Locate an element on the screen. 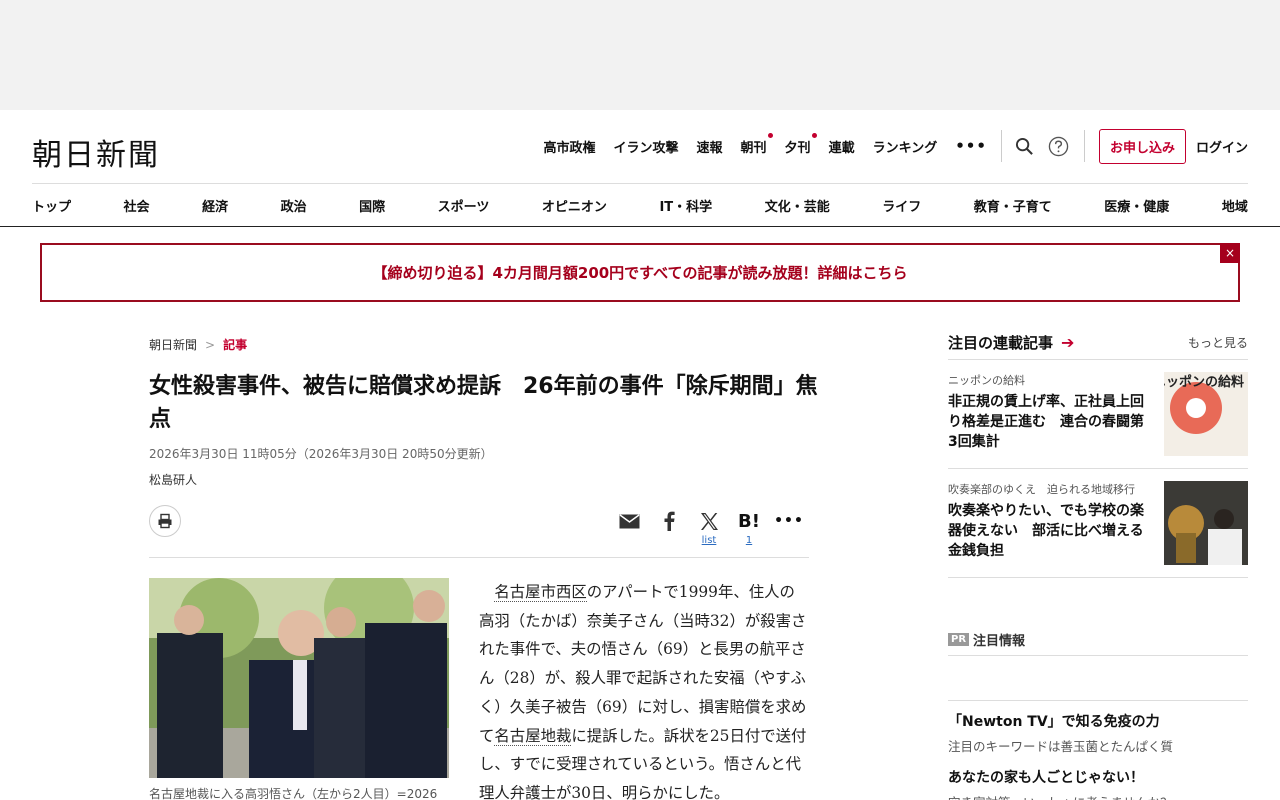 This screenshot has height=800, width=1280. subscription-promo-banner: 【締め切り迫る】4カ月間月額200円ですべての記事が読み放題！詳細はこちら × is located at coordinates (640, 272).